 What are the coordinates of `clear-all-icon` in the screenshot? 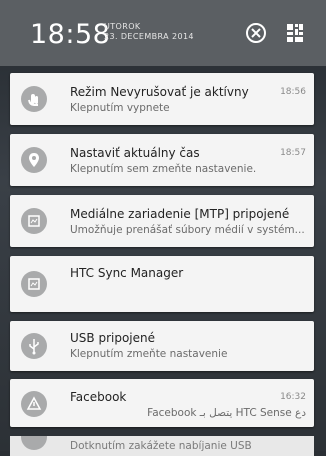 It's located at (256, 33).